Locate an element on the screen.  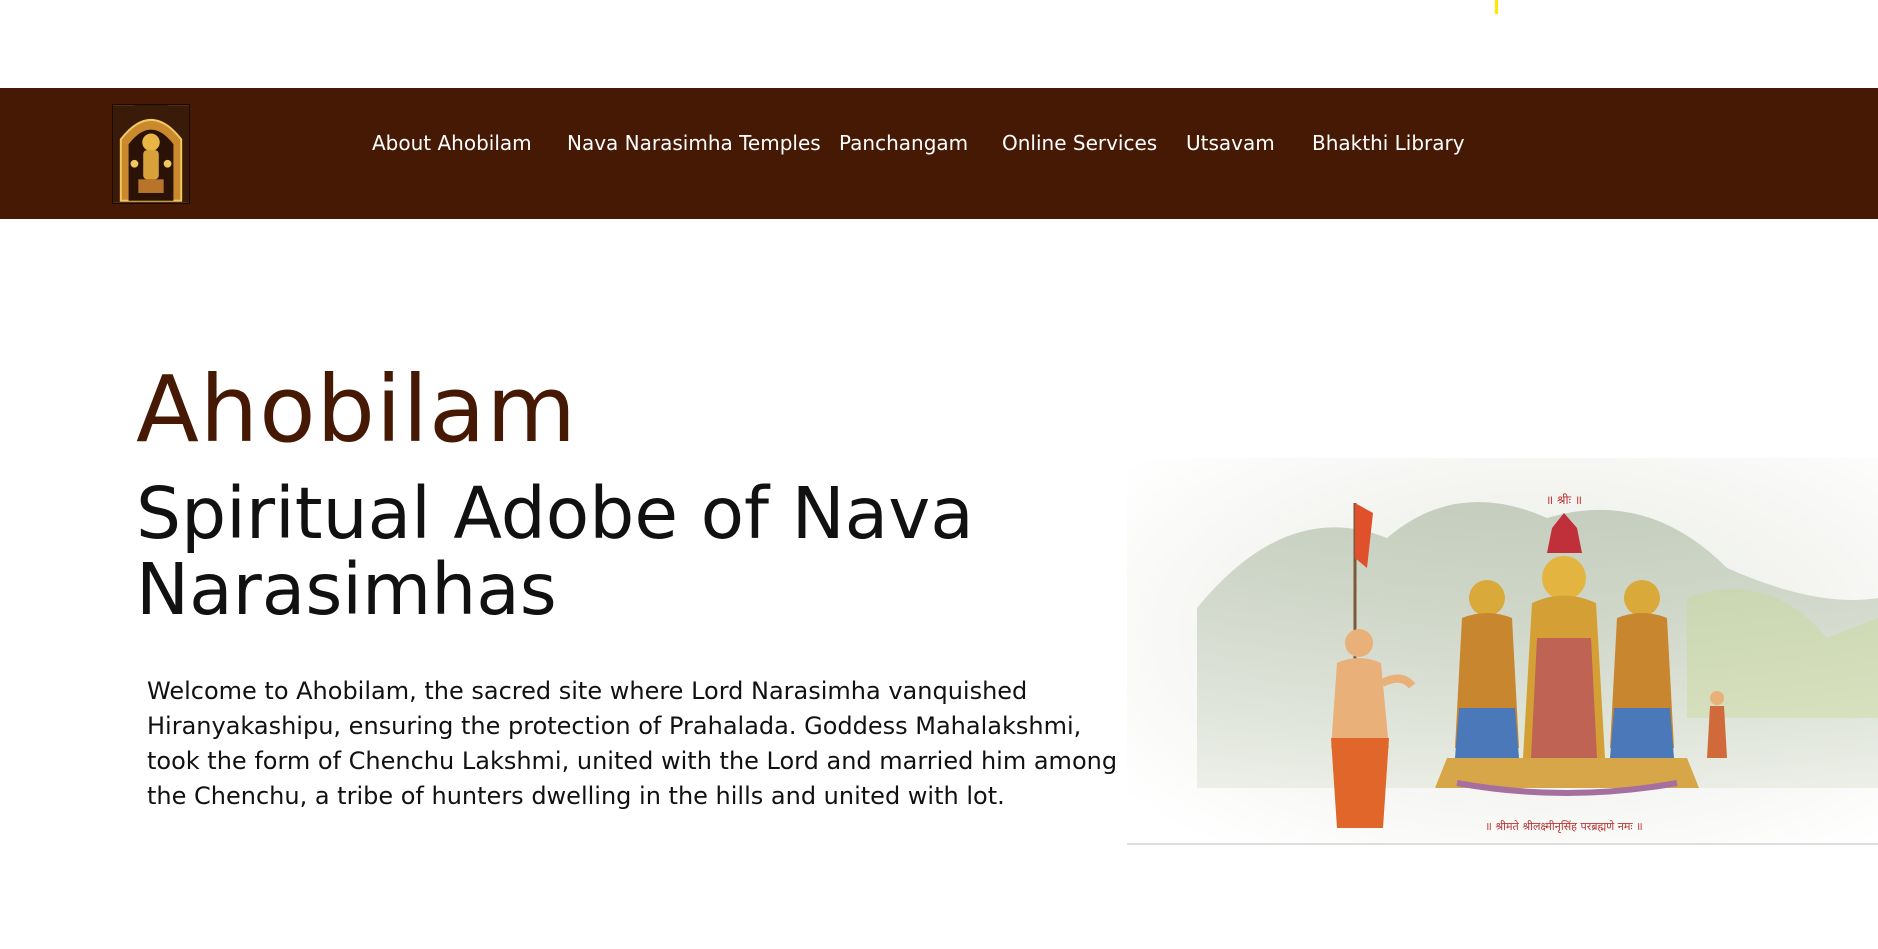
image-caption-top: ॥ श्रीः ॥ is located at coordinates (1564, 500).